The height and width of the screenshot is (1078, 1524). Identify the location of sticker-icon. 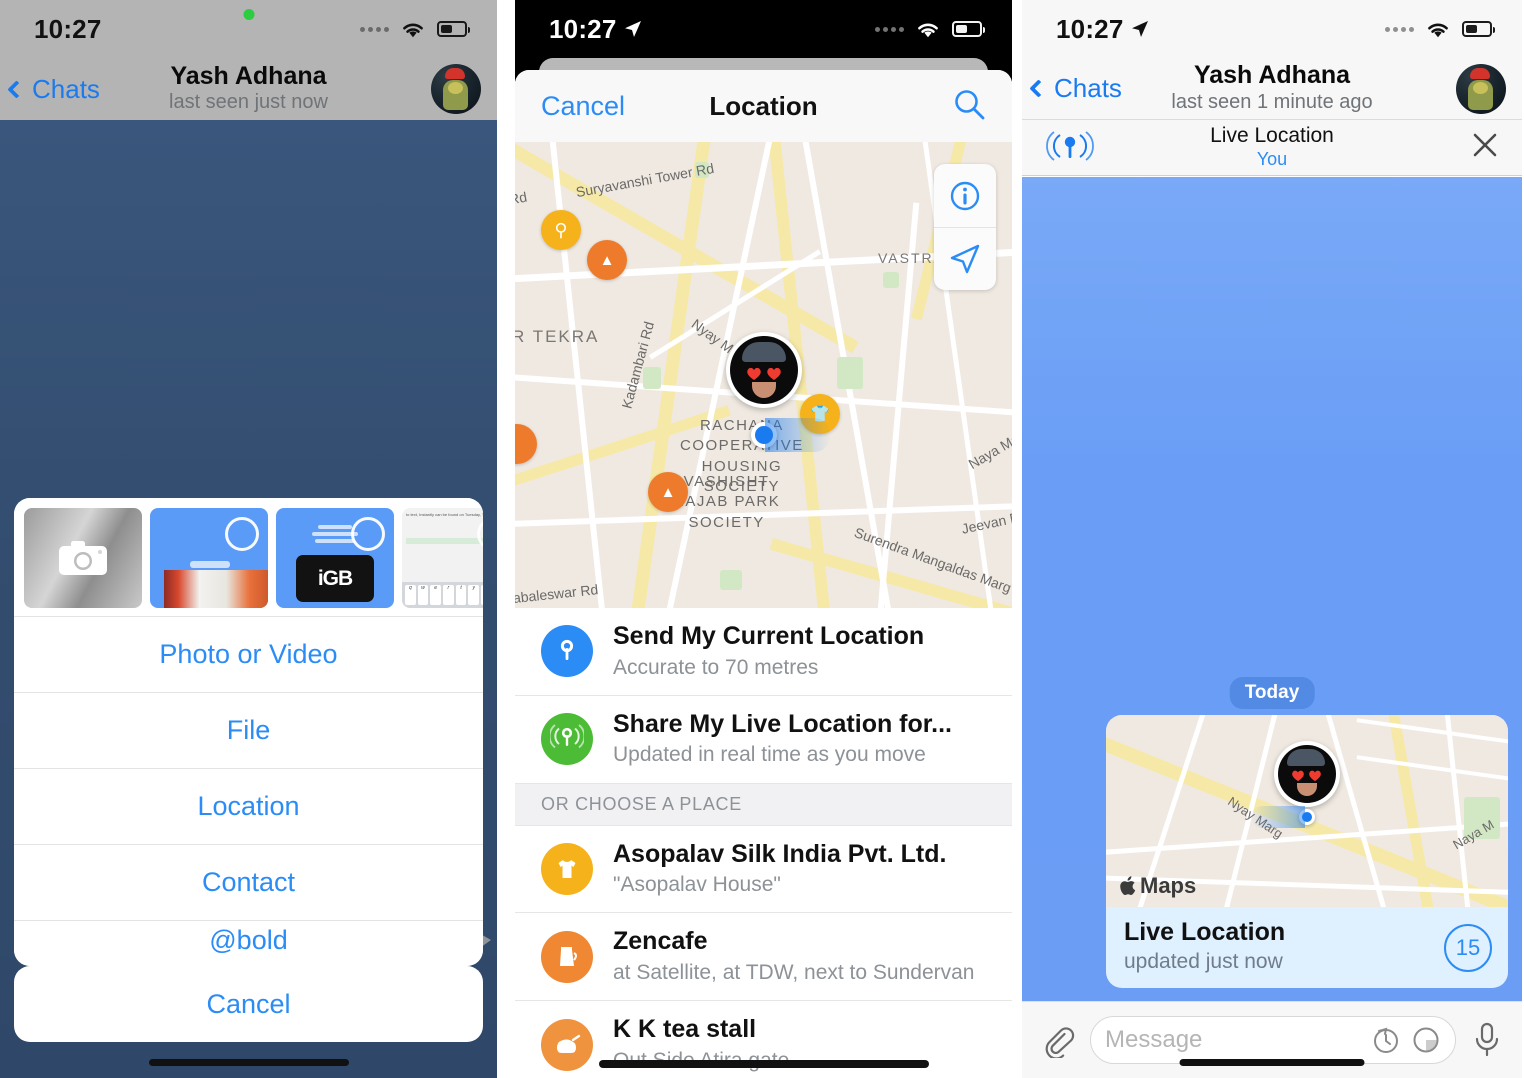
(1426, 1040).